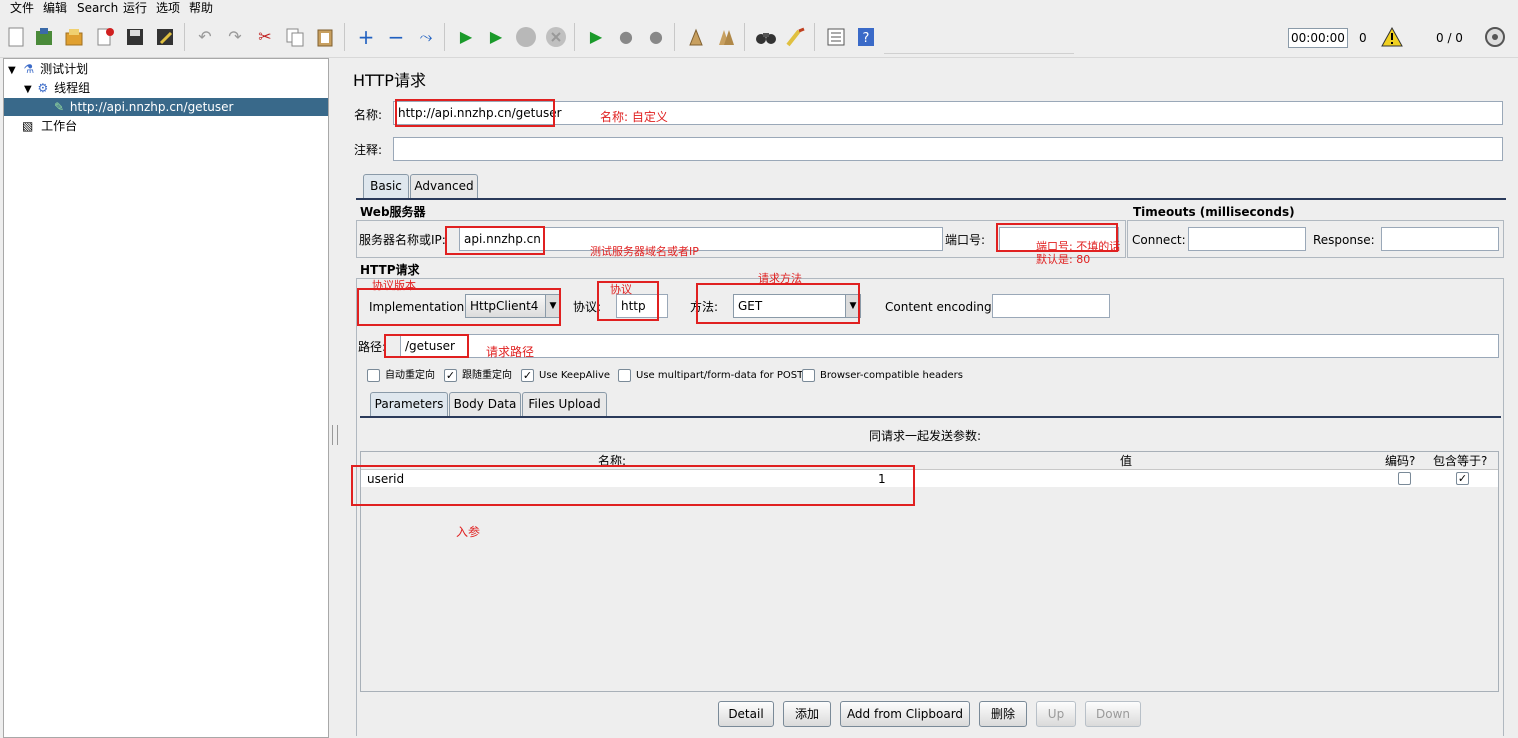 The image size is (1518, 738). I want to click on name-label: 名称:, so click(368, 115).